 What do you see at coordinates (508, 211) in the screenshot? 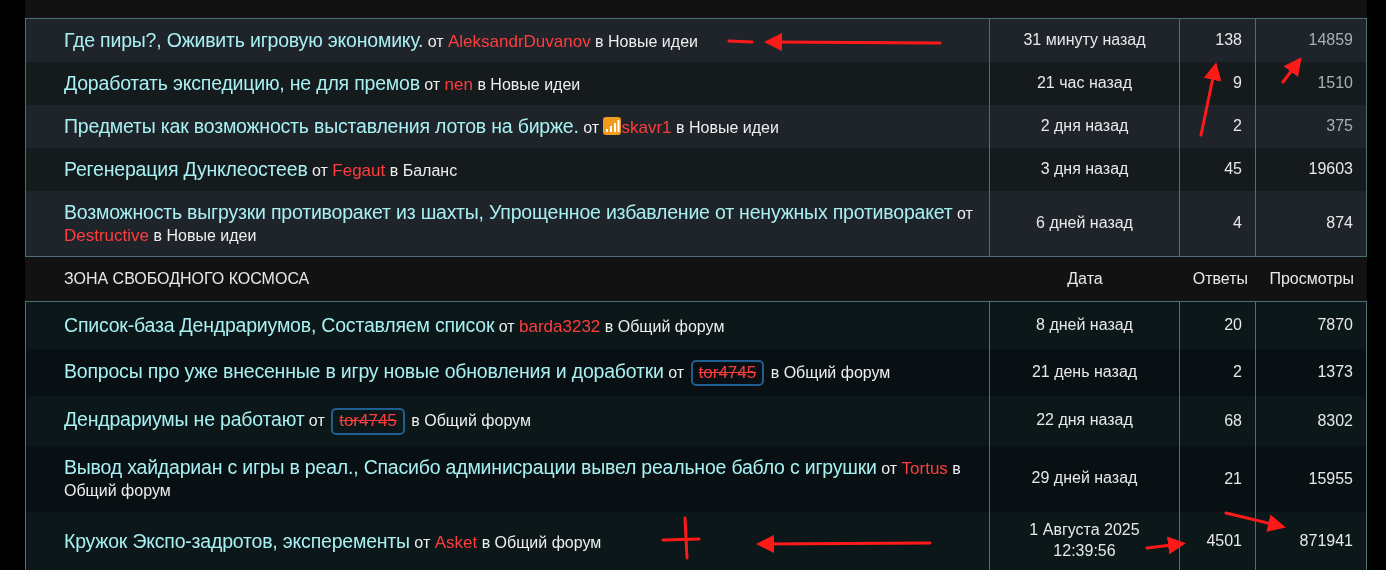
I see `topic-link: Возможность выгрузки противоракет из шахты, Упрощенное избавление от ненужных противоракет` at bounding box center [508, 211].